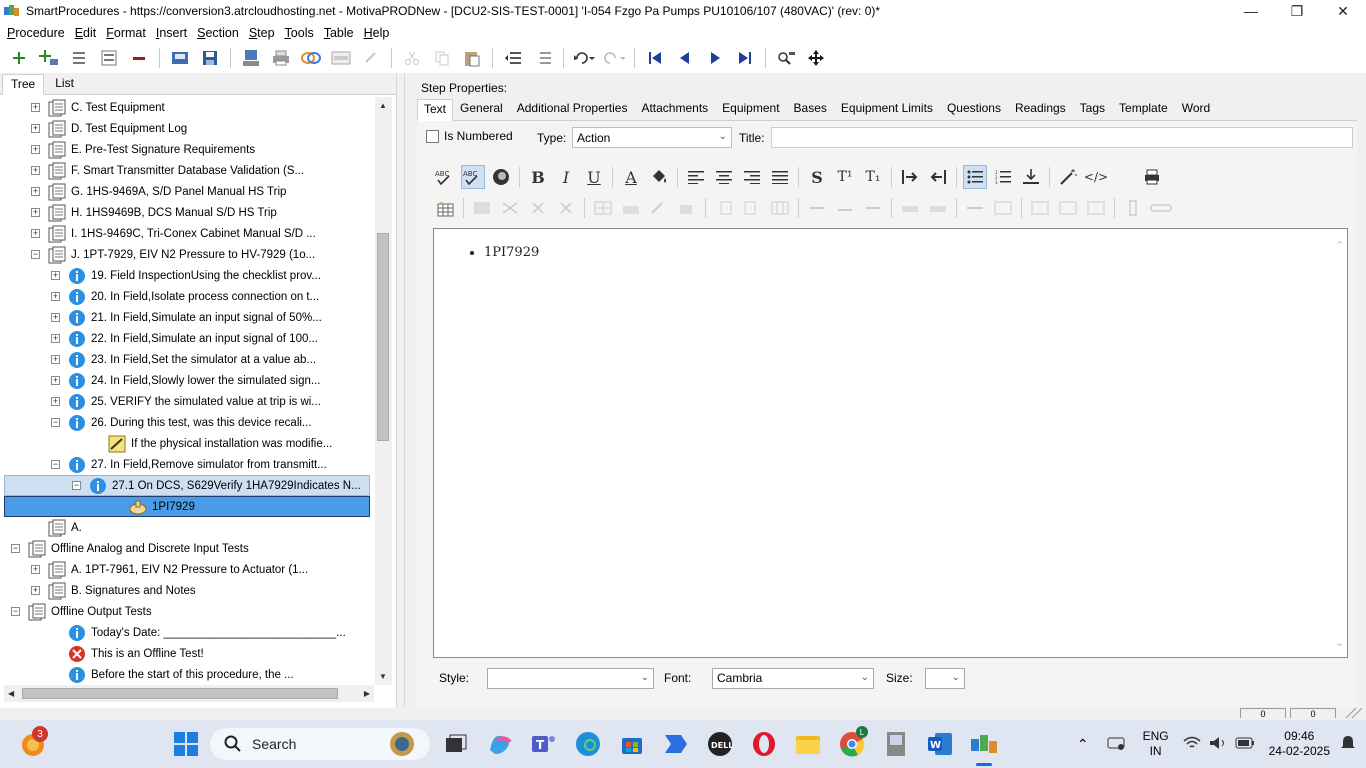  What do you see at coordinates (136, 653) in the screenshot?
I see `tree-node: This is an Offline Test!` at bounding box center [136, 653].